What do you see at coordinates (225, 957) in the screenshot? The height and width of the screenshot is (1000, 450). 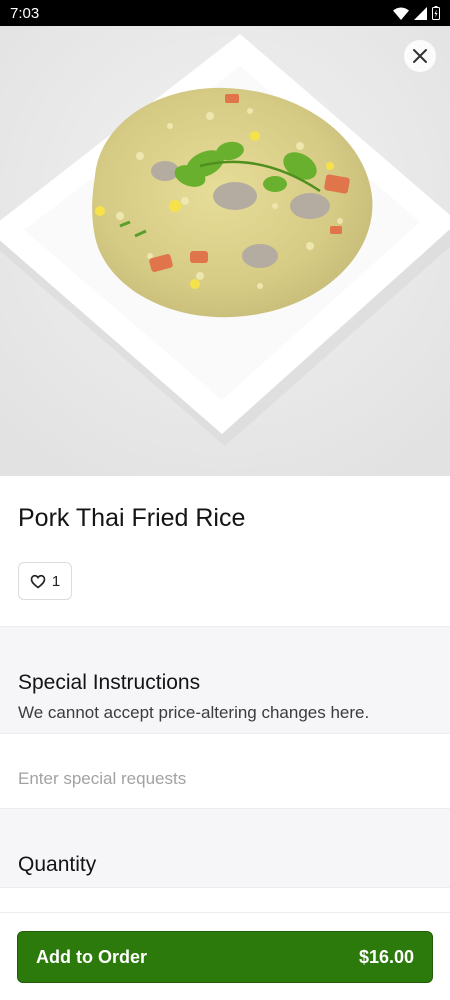 I see `add-to-order-button: Add to Order $16.00` at bounding box center [225, 957].